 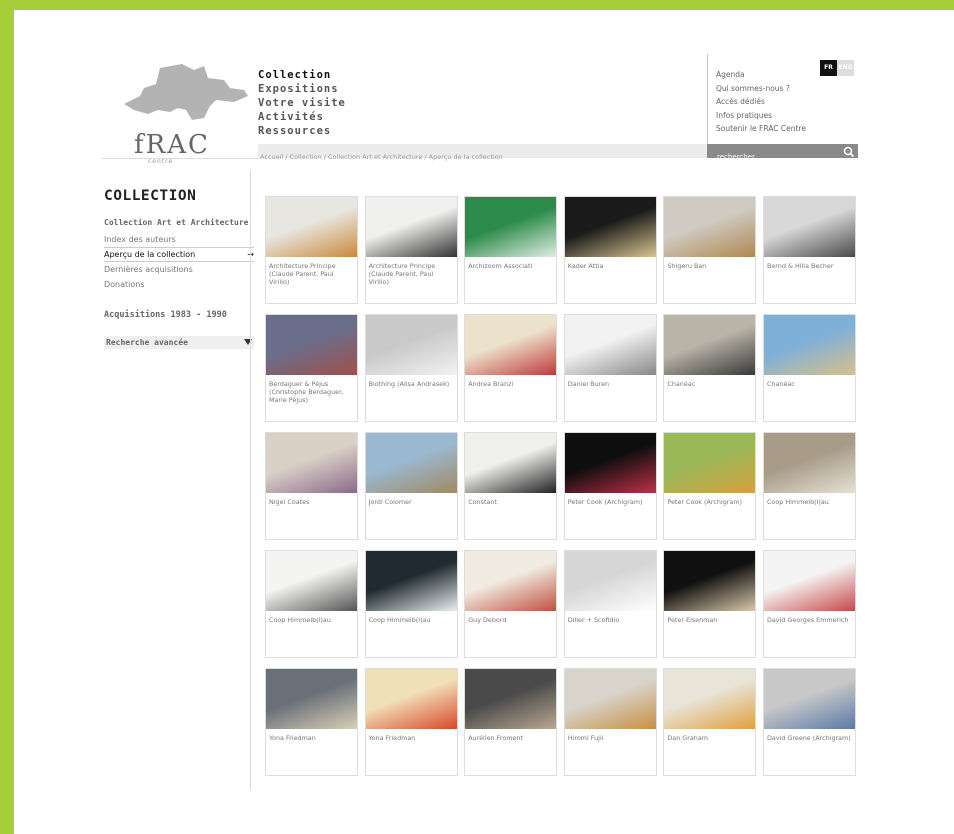 What do you see at coordinates (179, 284) in the screenshot?
I see `sidebar-item-donations: Donations` at bounding box center [179, 284].